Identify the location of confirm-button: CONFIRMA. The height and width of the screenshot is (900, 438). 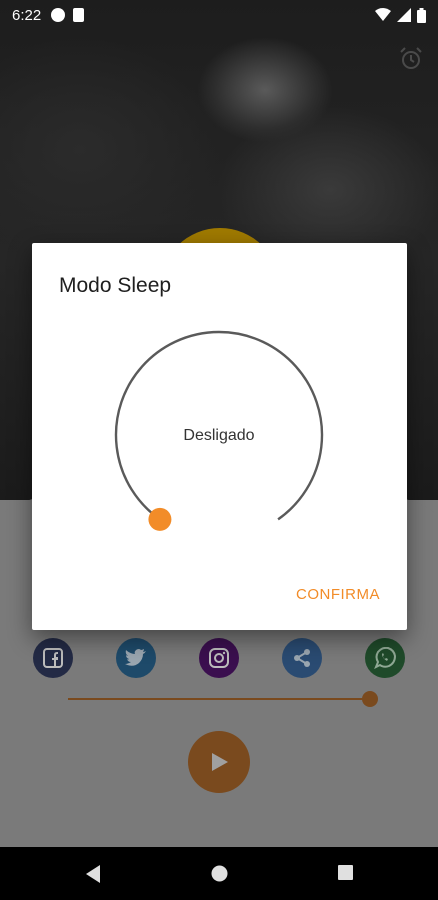
(338, 594).